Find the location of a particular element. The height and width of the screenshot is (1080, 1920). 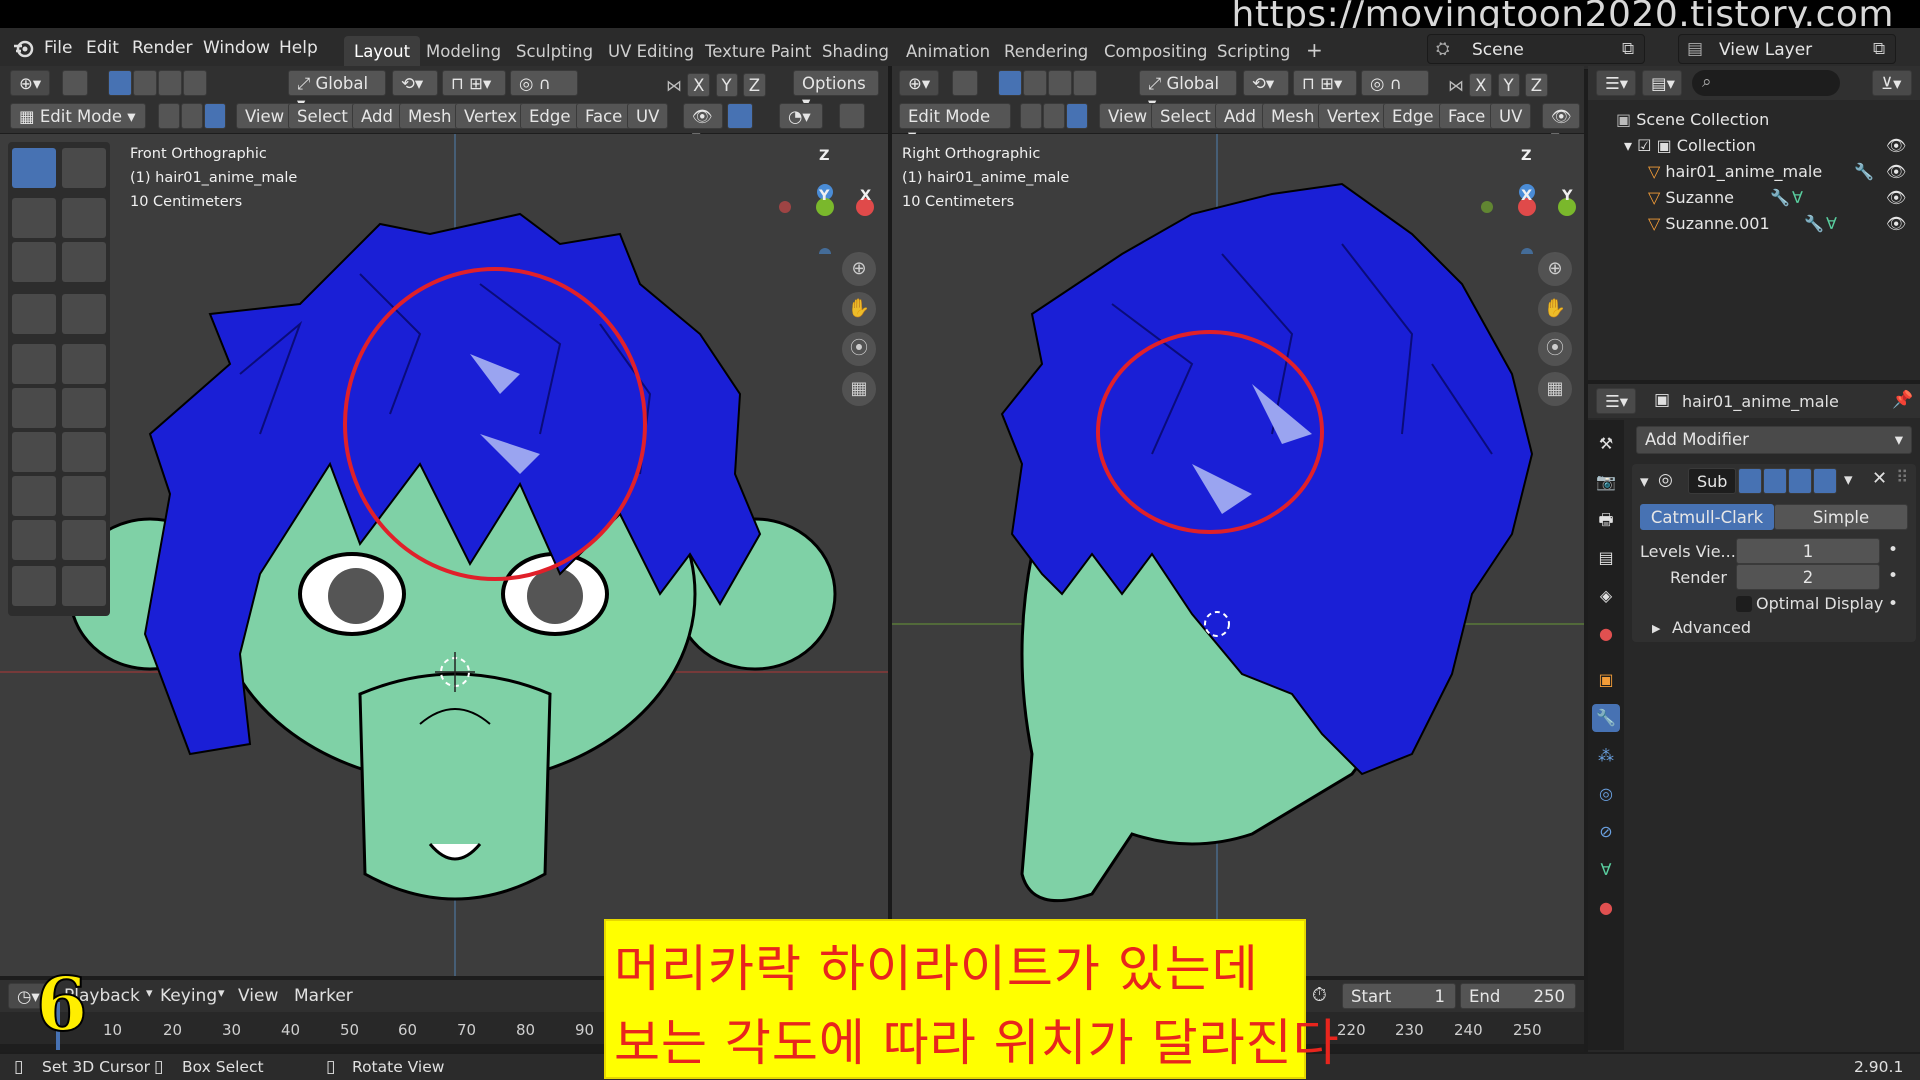

tab-layout: Layout is located at coordinates (382, 52).